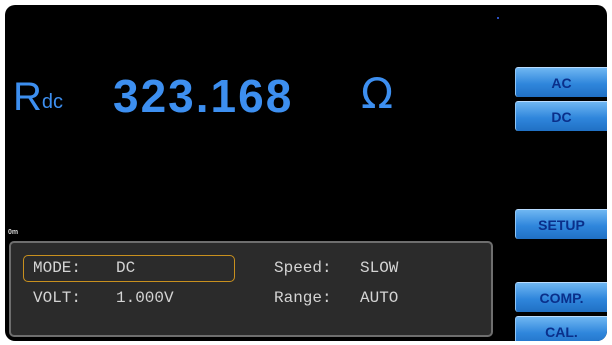 The image size is (612, 345). I want to click on volt-label: VOLT:, so click(57, 298).